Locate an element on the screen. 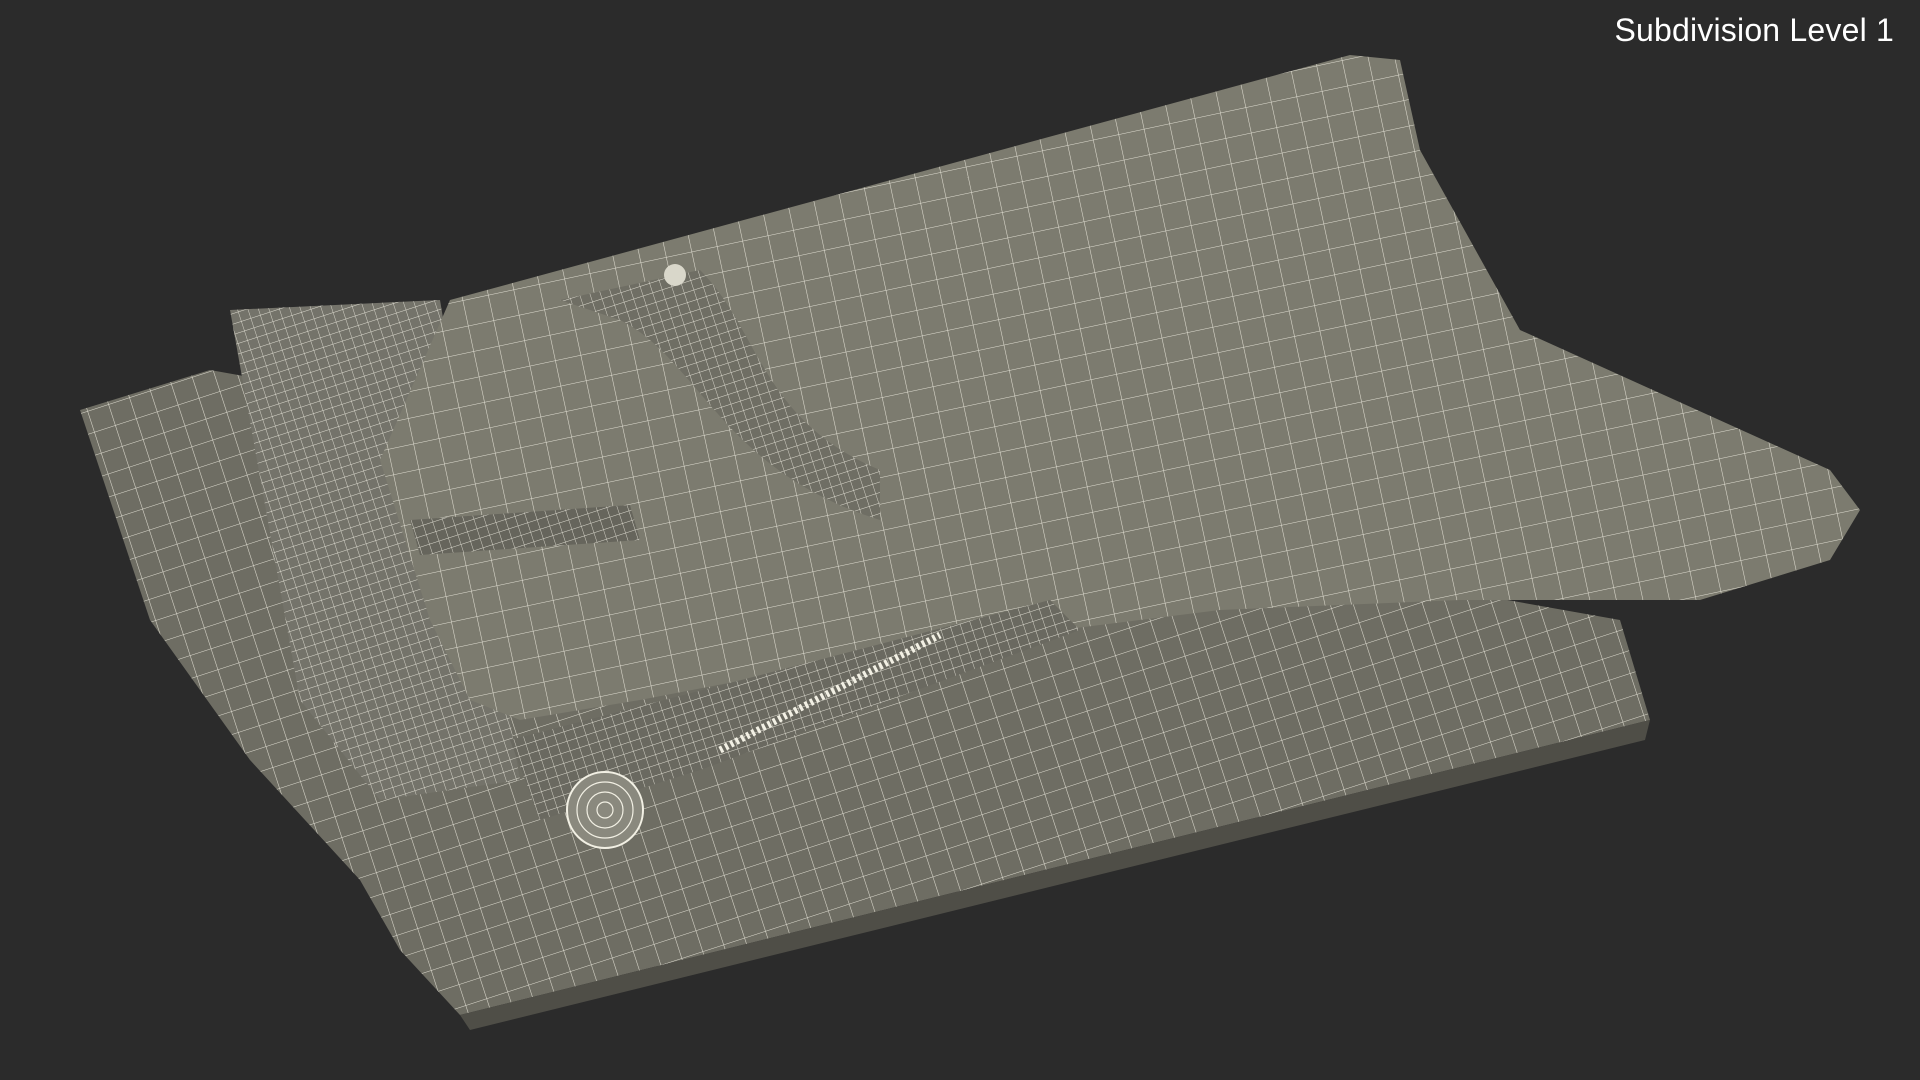 Image resolution: width=1920 pixels, height=1080 pixels. rivet-icon is located at coordinates (675, 275).